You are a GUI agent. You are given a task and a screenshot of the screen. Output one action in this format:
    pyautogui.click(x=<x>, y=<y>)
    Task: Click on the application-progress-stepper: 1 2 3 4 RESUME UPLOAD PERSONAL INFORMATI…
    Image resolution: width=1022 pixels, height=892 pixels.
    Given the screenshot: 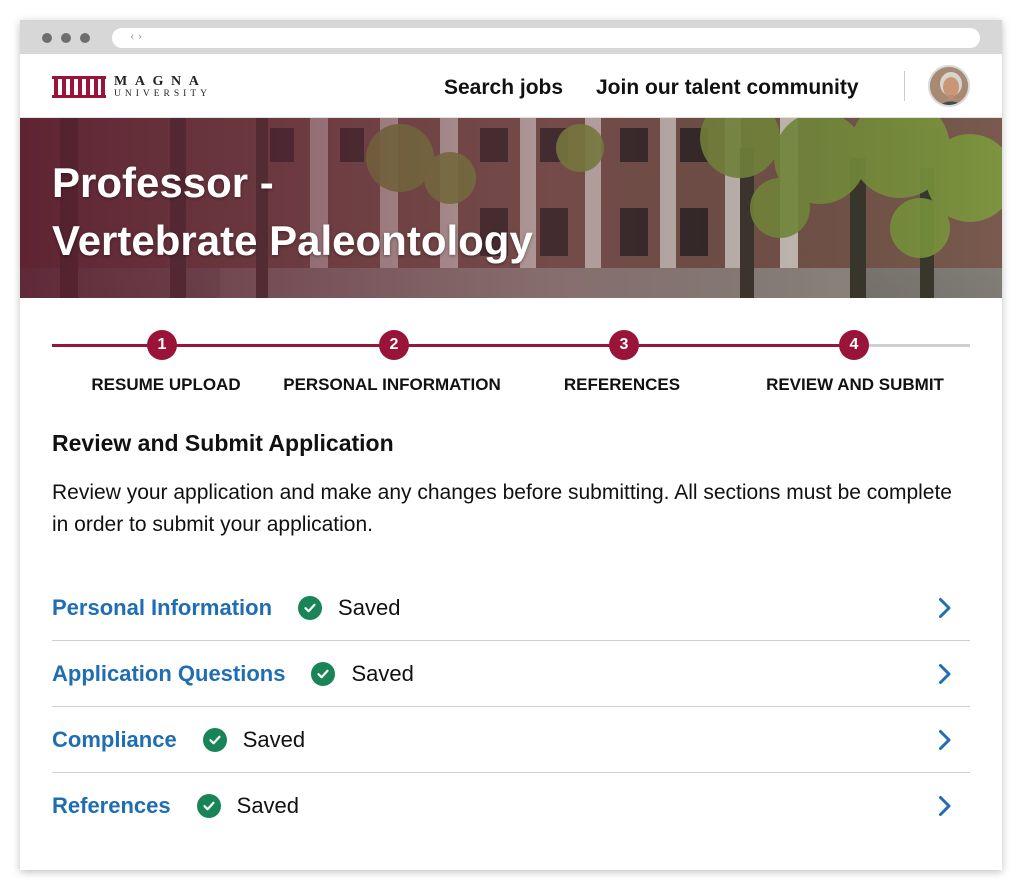 What is the action you would take?
    pyautogui.click(x=511, y=353)
    